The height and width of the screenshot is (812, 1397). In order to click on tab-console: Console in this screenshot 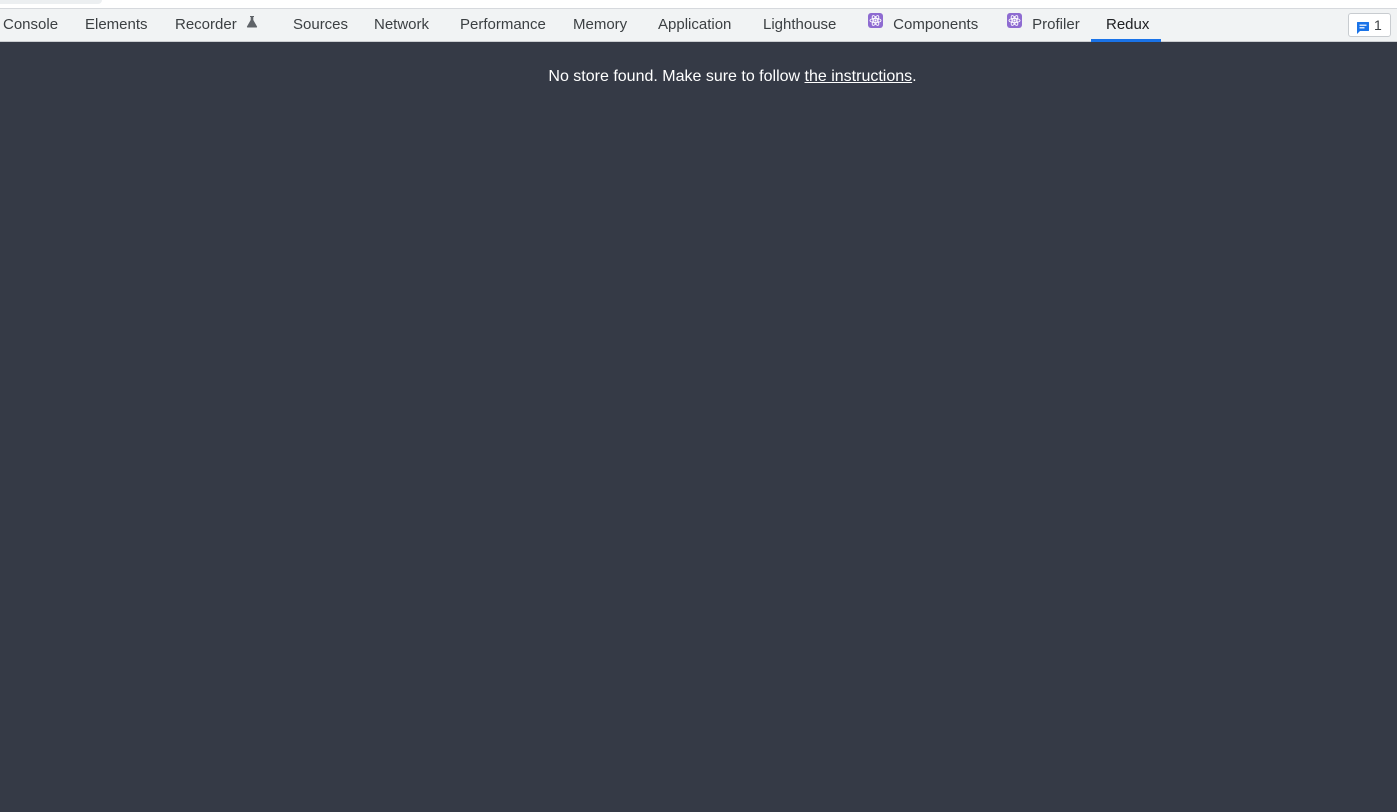, I will do `click(30, 25)`.